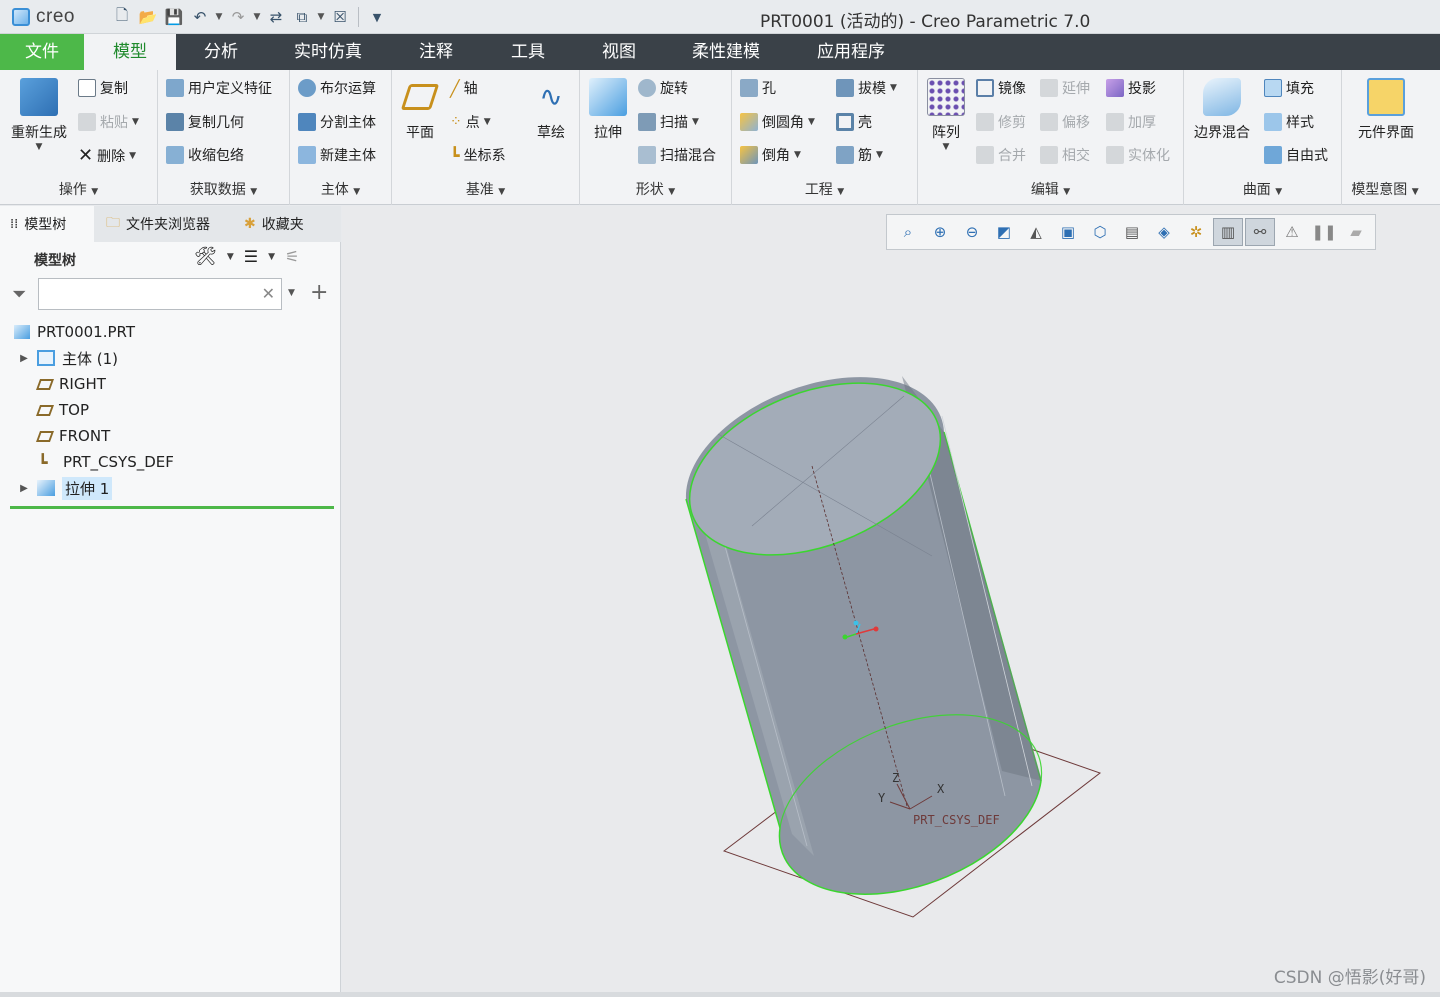  Describe the element at coordinates (1385, 189) in the screenshot. I see `group-label-model-intent: 模型意图 ▼` at that location.